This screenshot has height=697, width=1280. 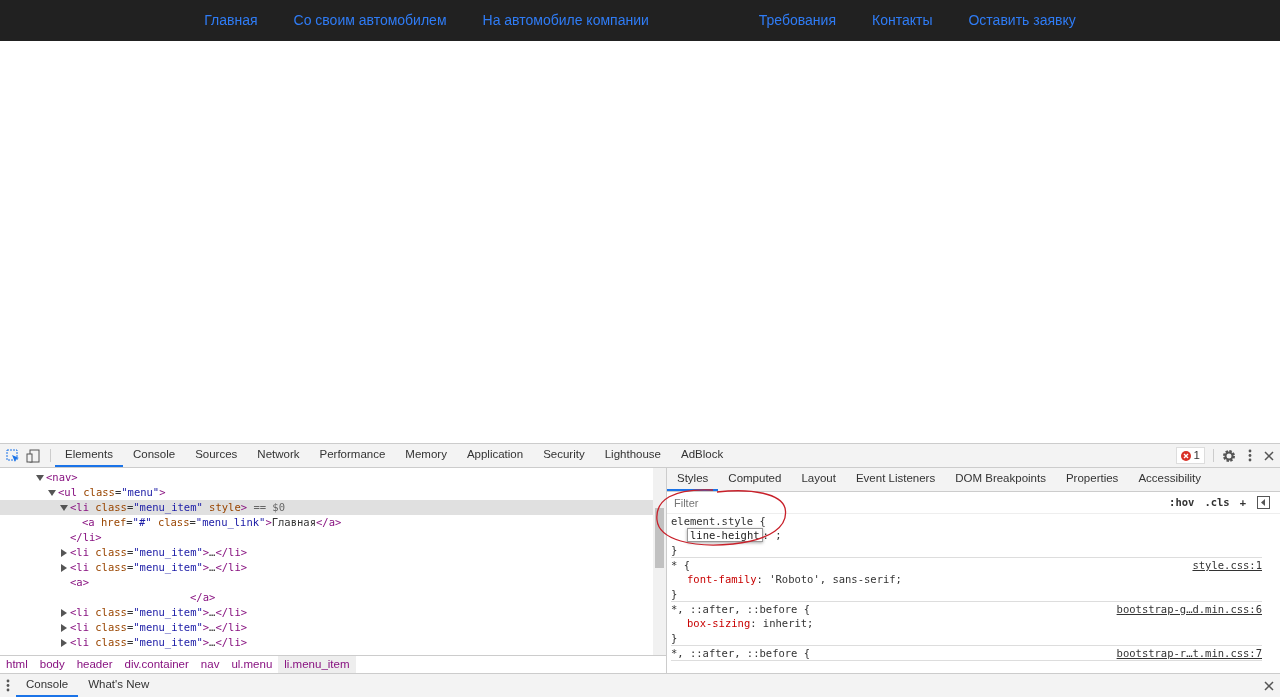 I want to click on dom-node: <nav>, so click(x=62, y=477).